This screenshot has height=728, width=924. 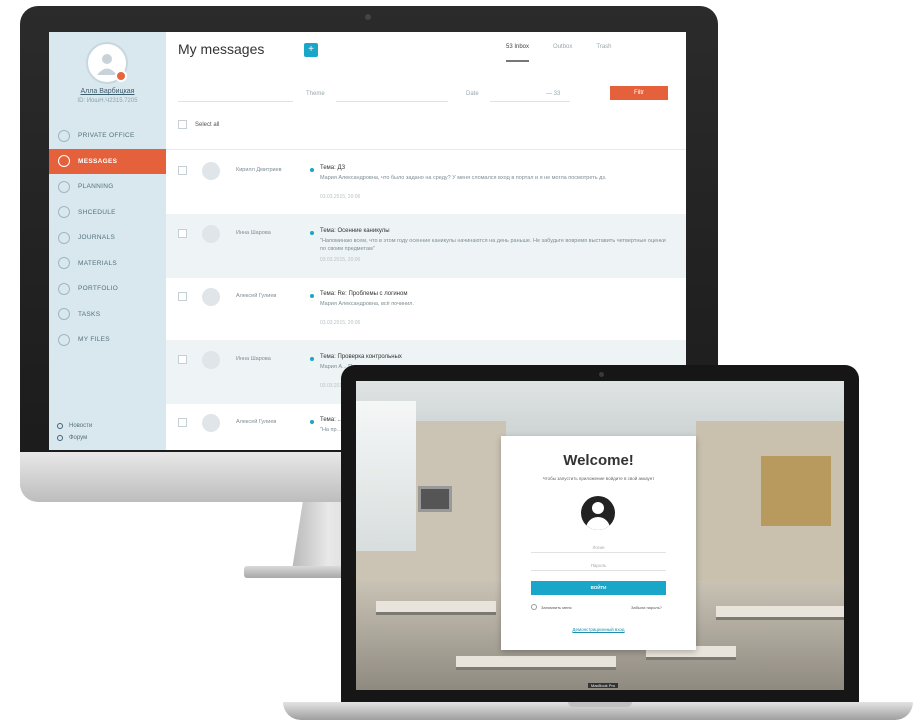 I want to click on news-icon, so click(x=60, y=426).